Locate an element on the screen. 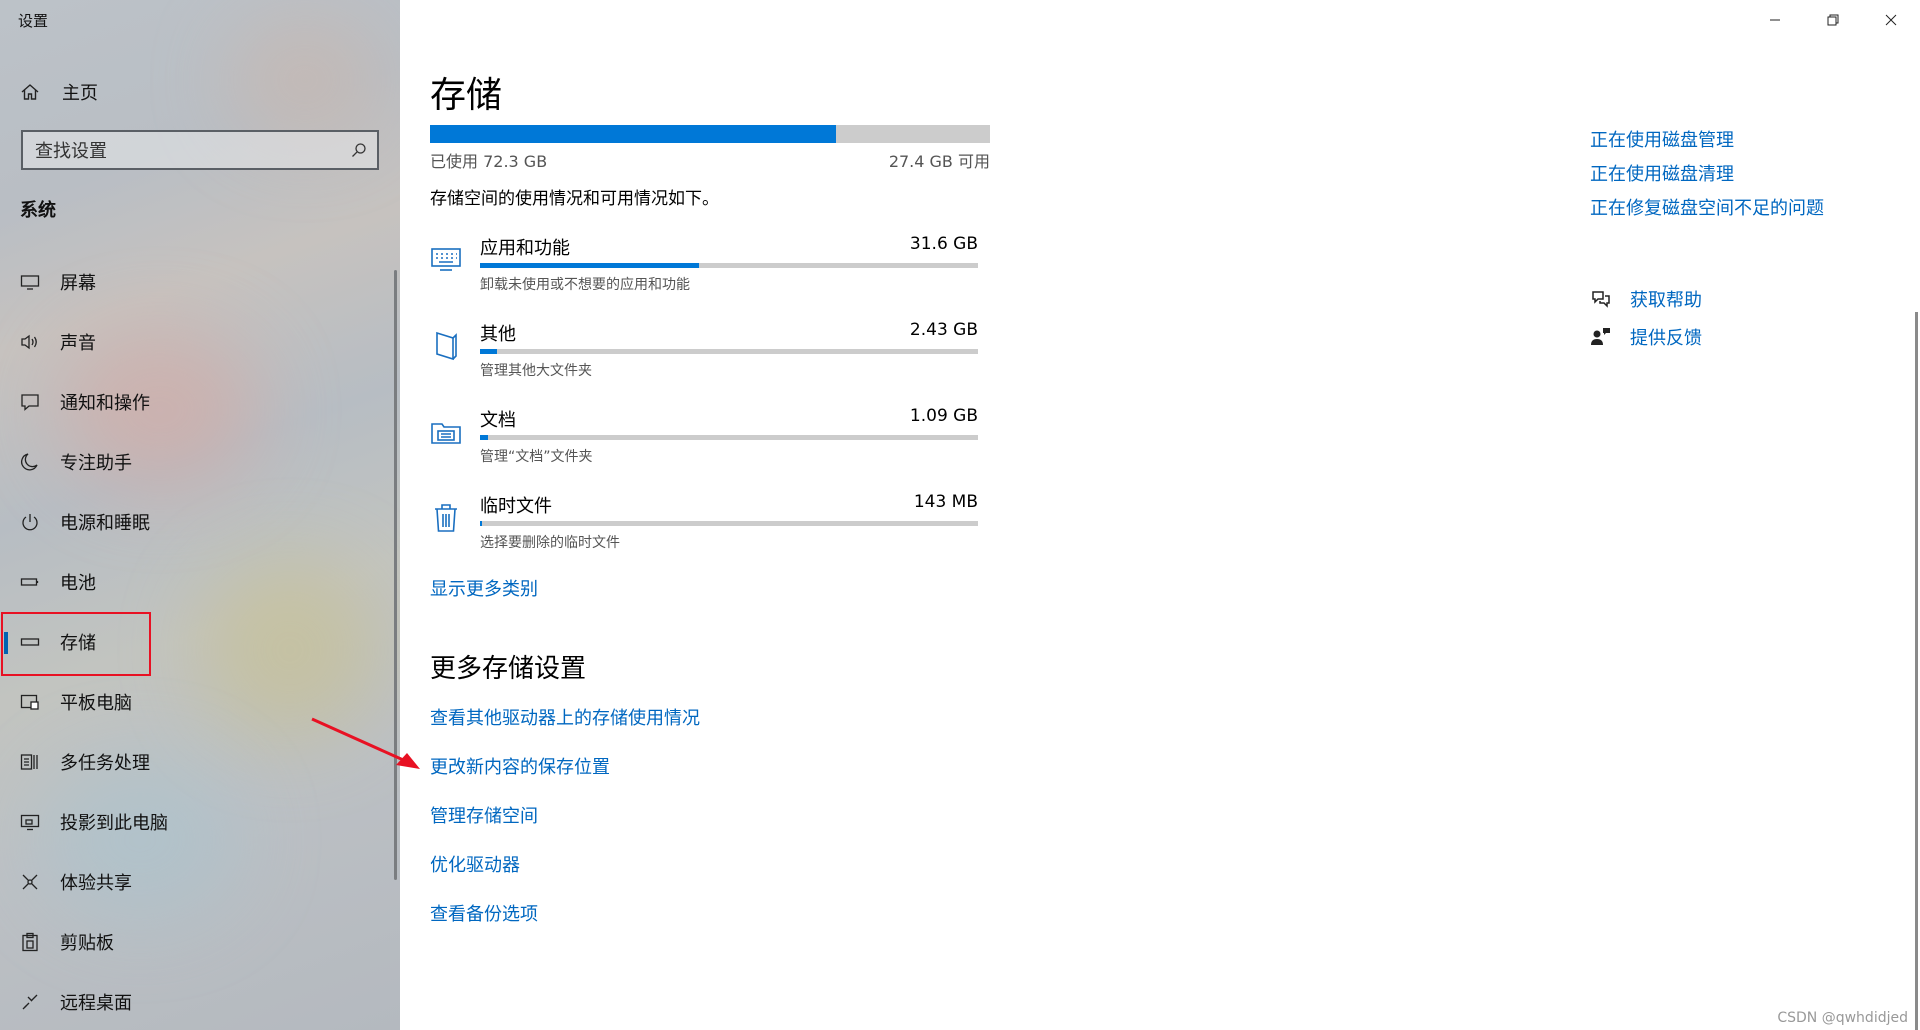  total-usage-fill is located at coordinates (633, 134).